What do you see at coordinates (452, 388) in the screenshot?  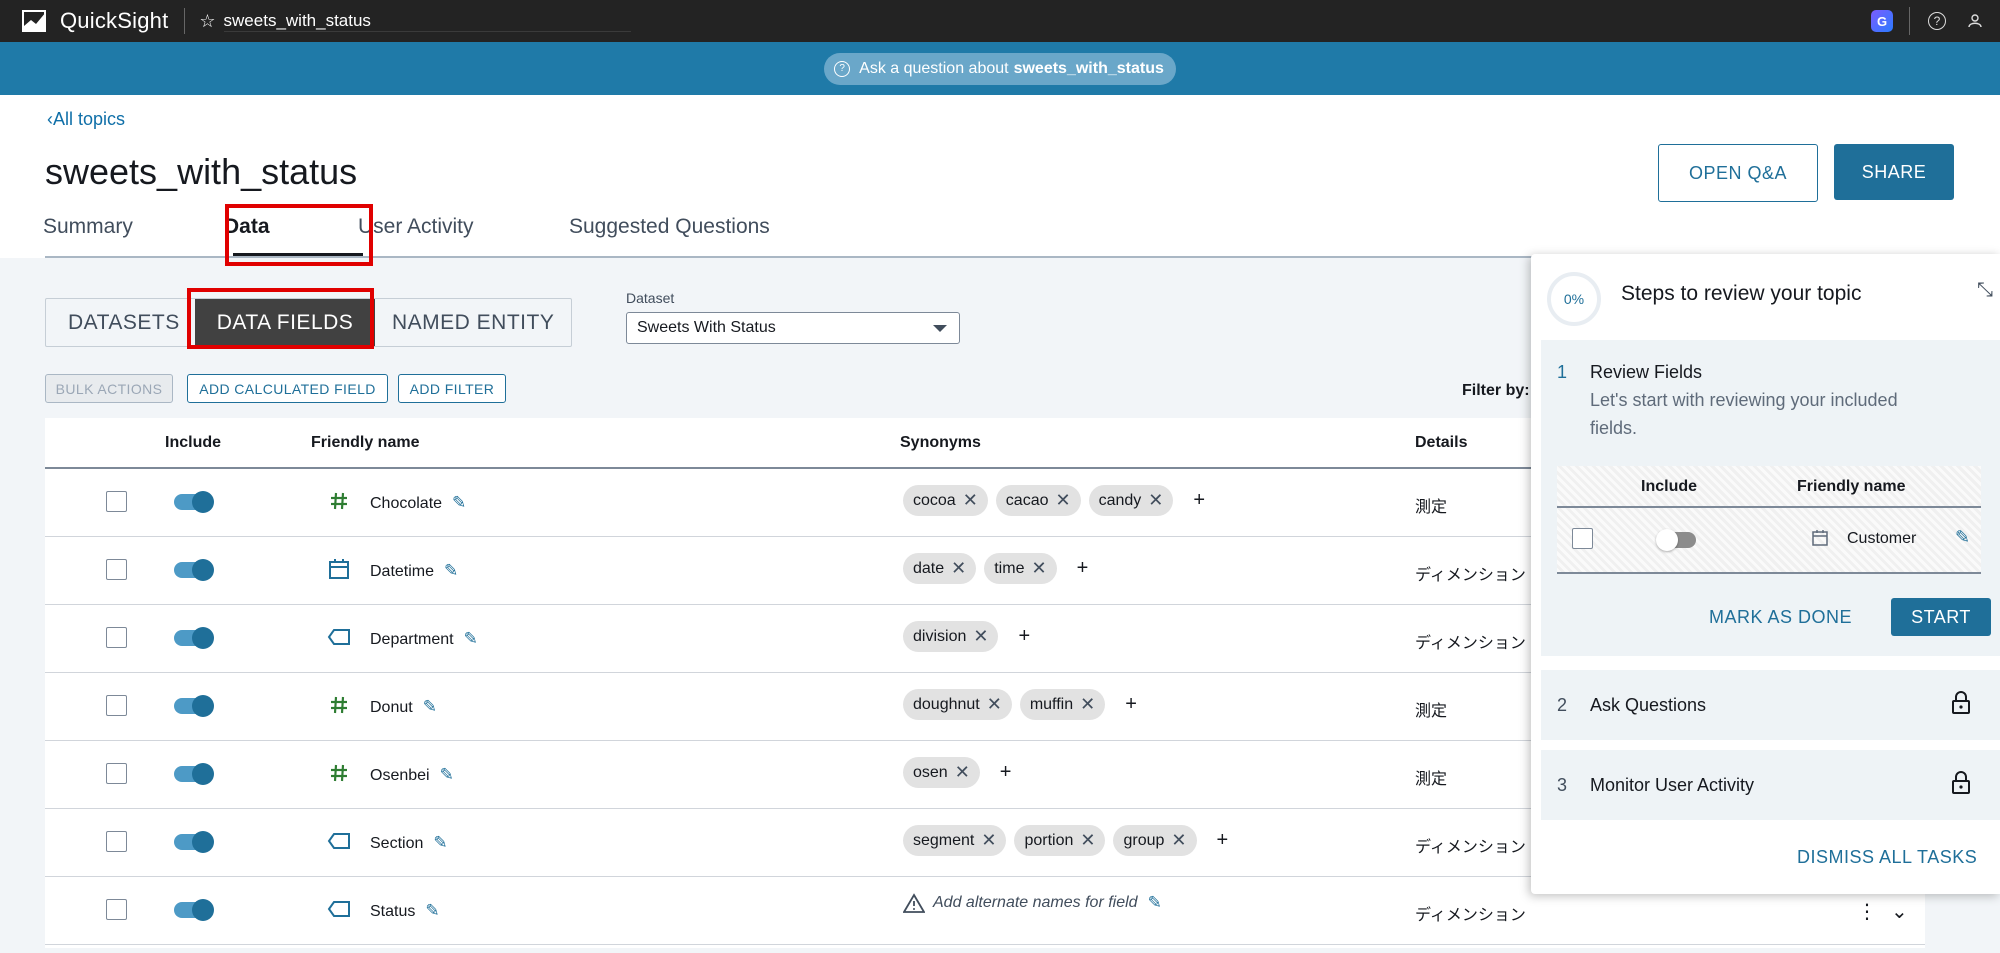 I see `add-filter-button: ADD FILTER` at bounding box center [452, 388].